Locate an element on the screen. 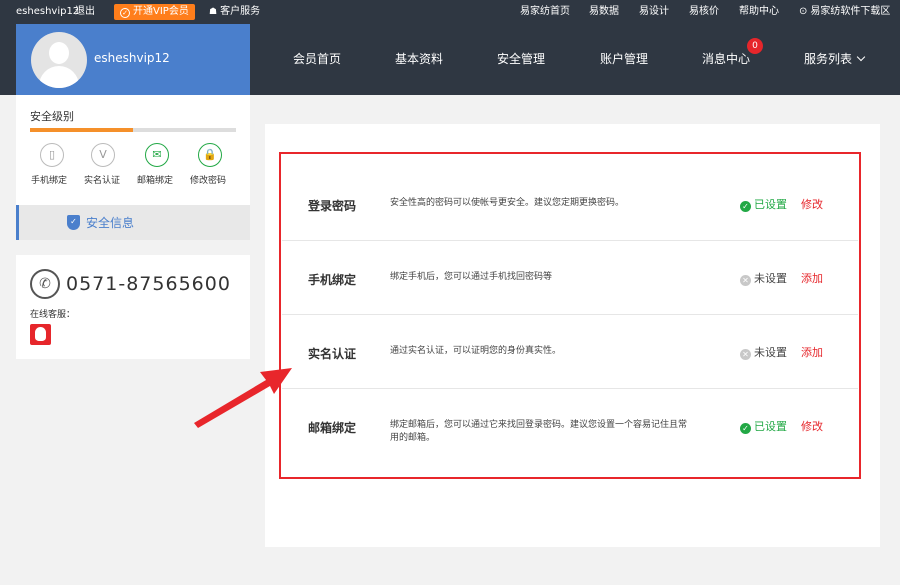 The width and height of the screenshot is (900, 585). chevron-down-icon is located at coordinates (861, 57).